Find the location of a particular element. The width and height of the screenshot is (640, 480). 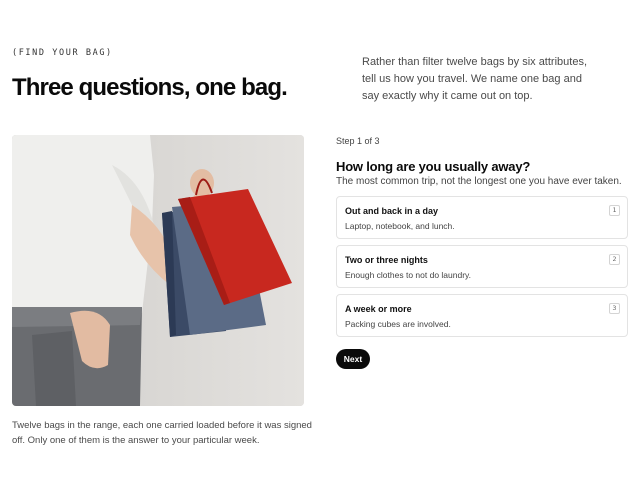

option-description: Laptop, notebook, and lunch. is located at coordinates (400, 226).